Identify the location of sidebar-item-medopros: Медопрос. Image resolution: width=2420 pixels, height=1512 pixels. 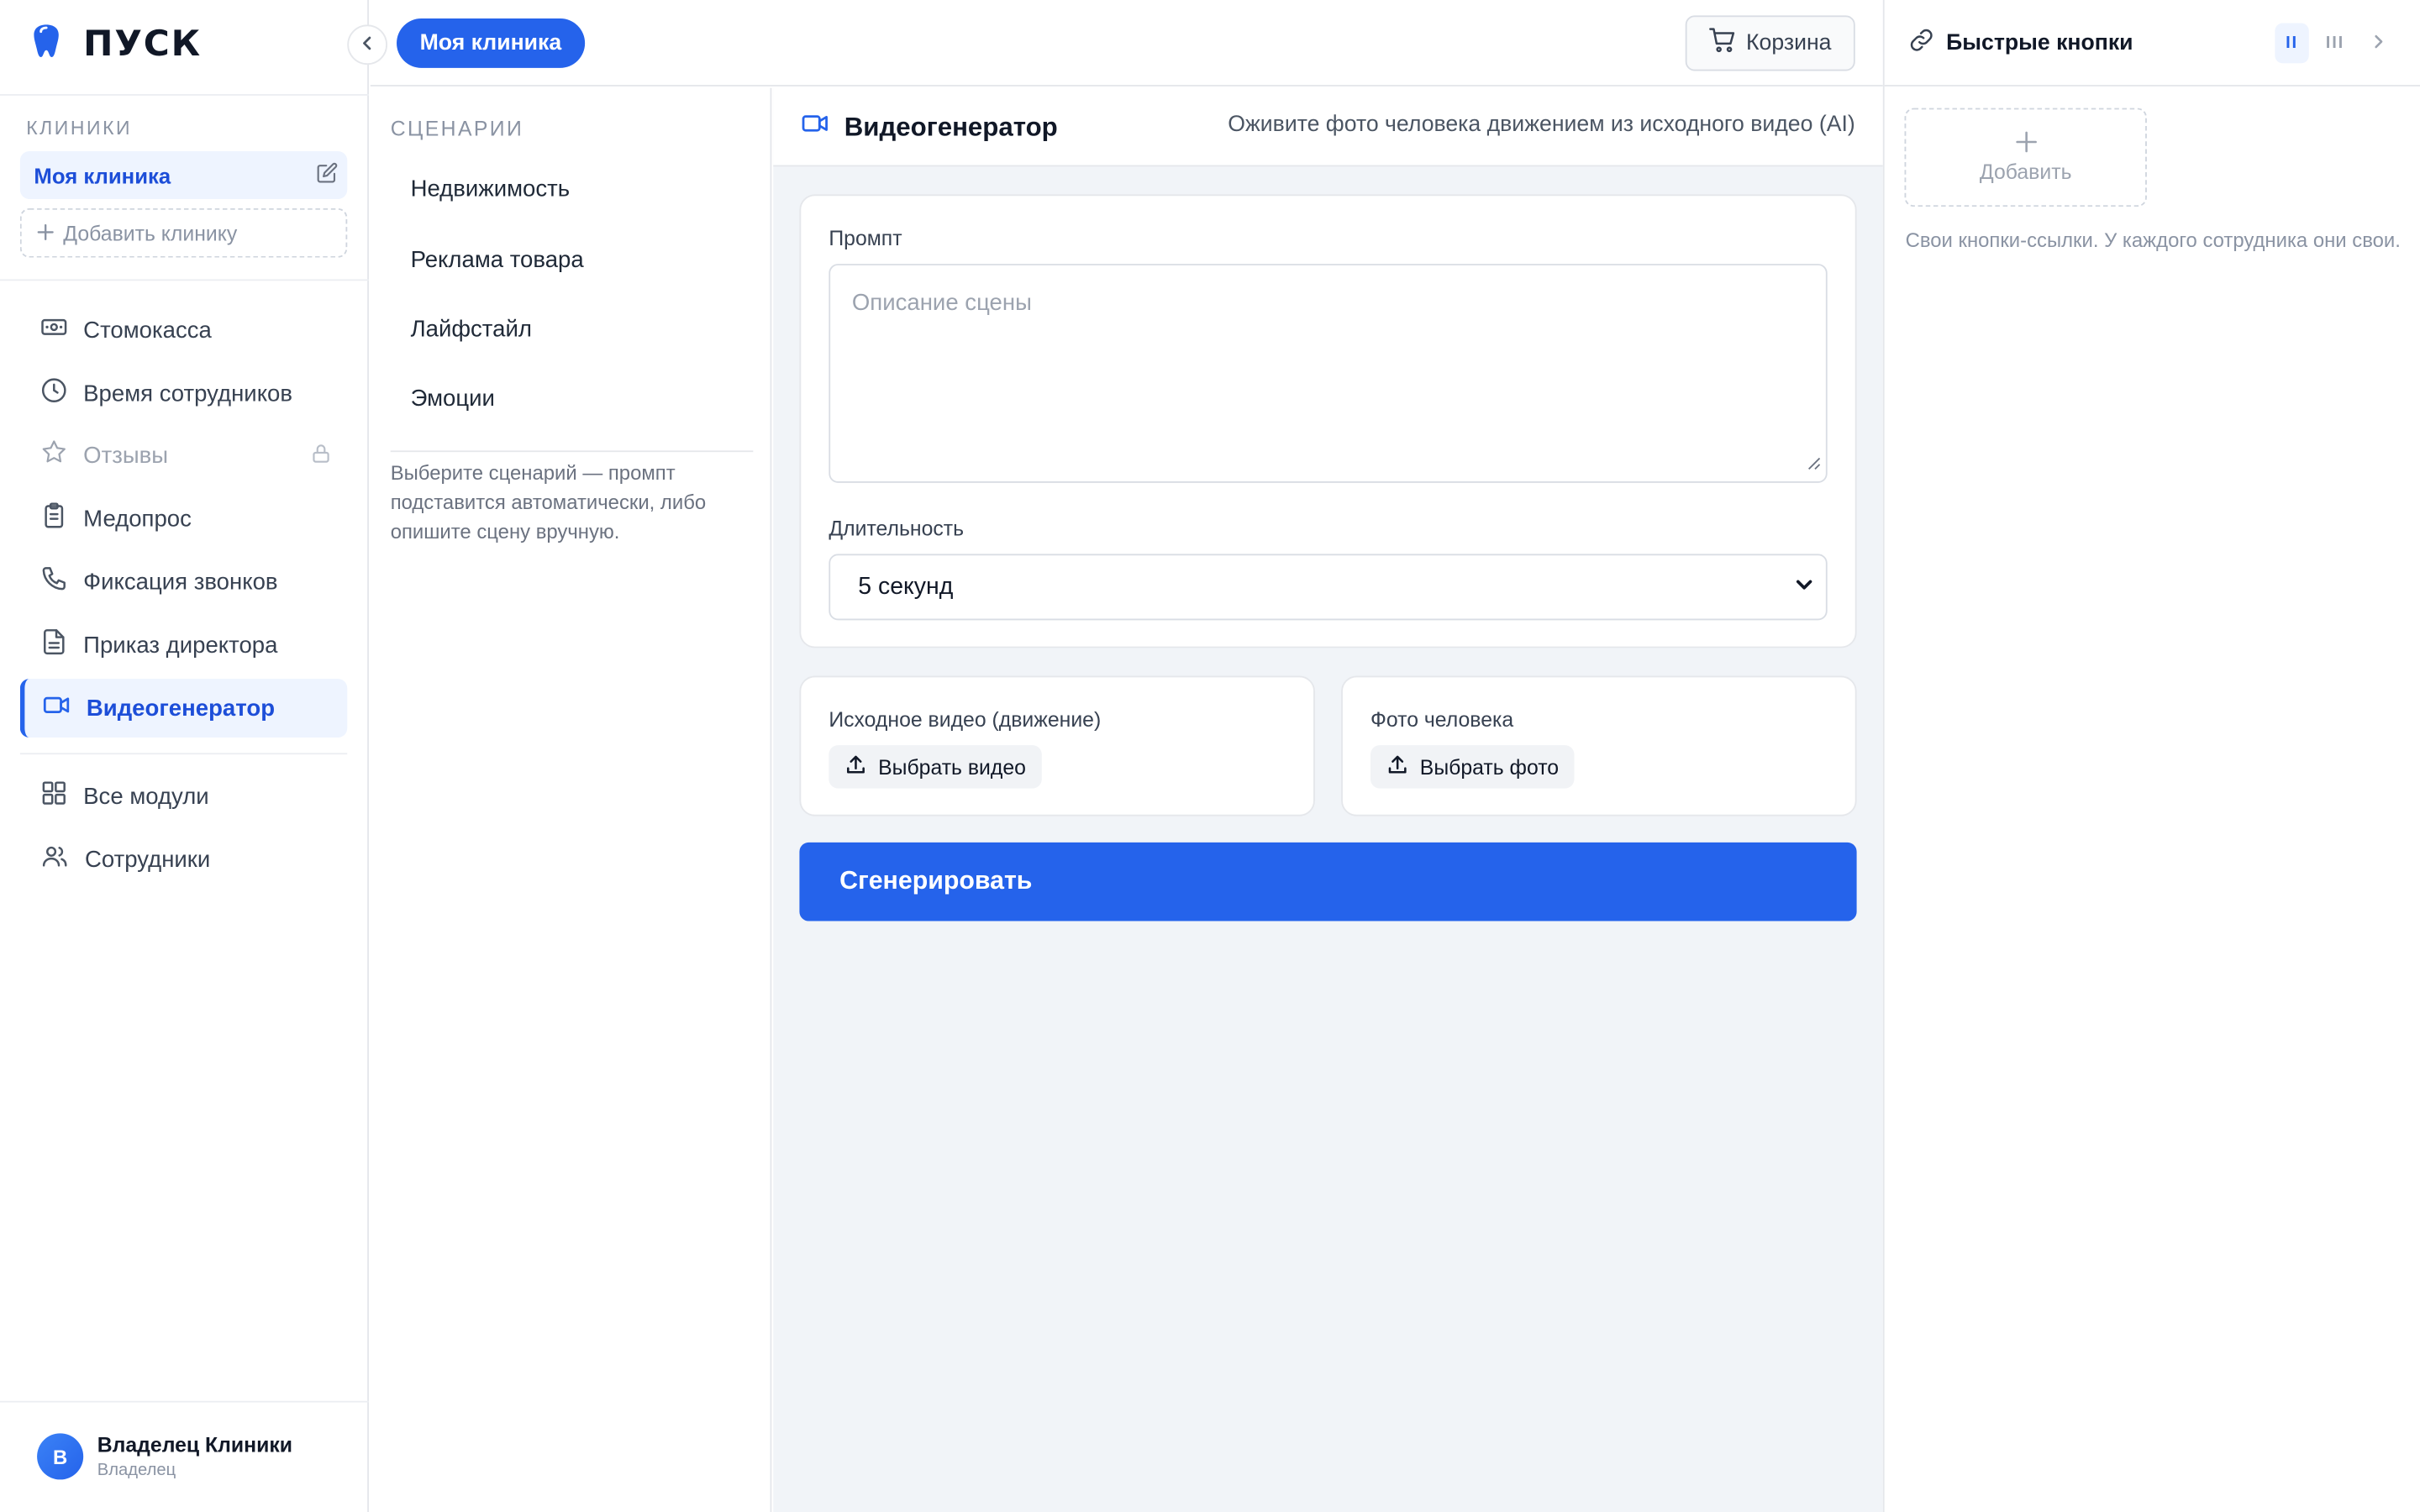
(183, 518).